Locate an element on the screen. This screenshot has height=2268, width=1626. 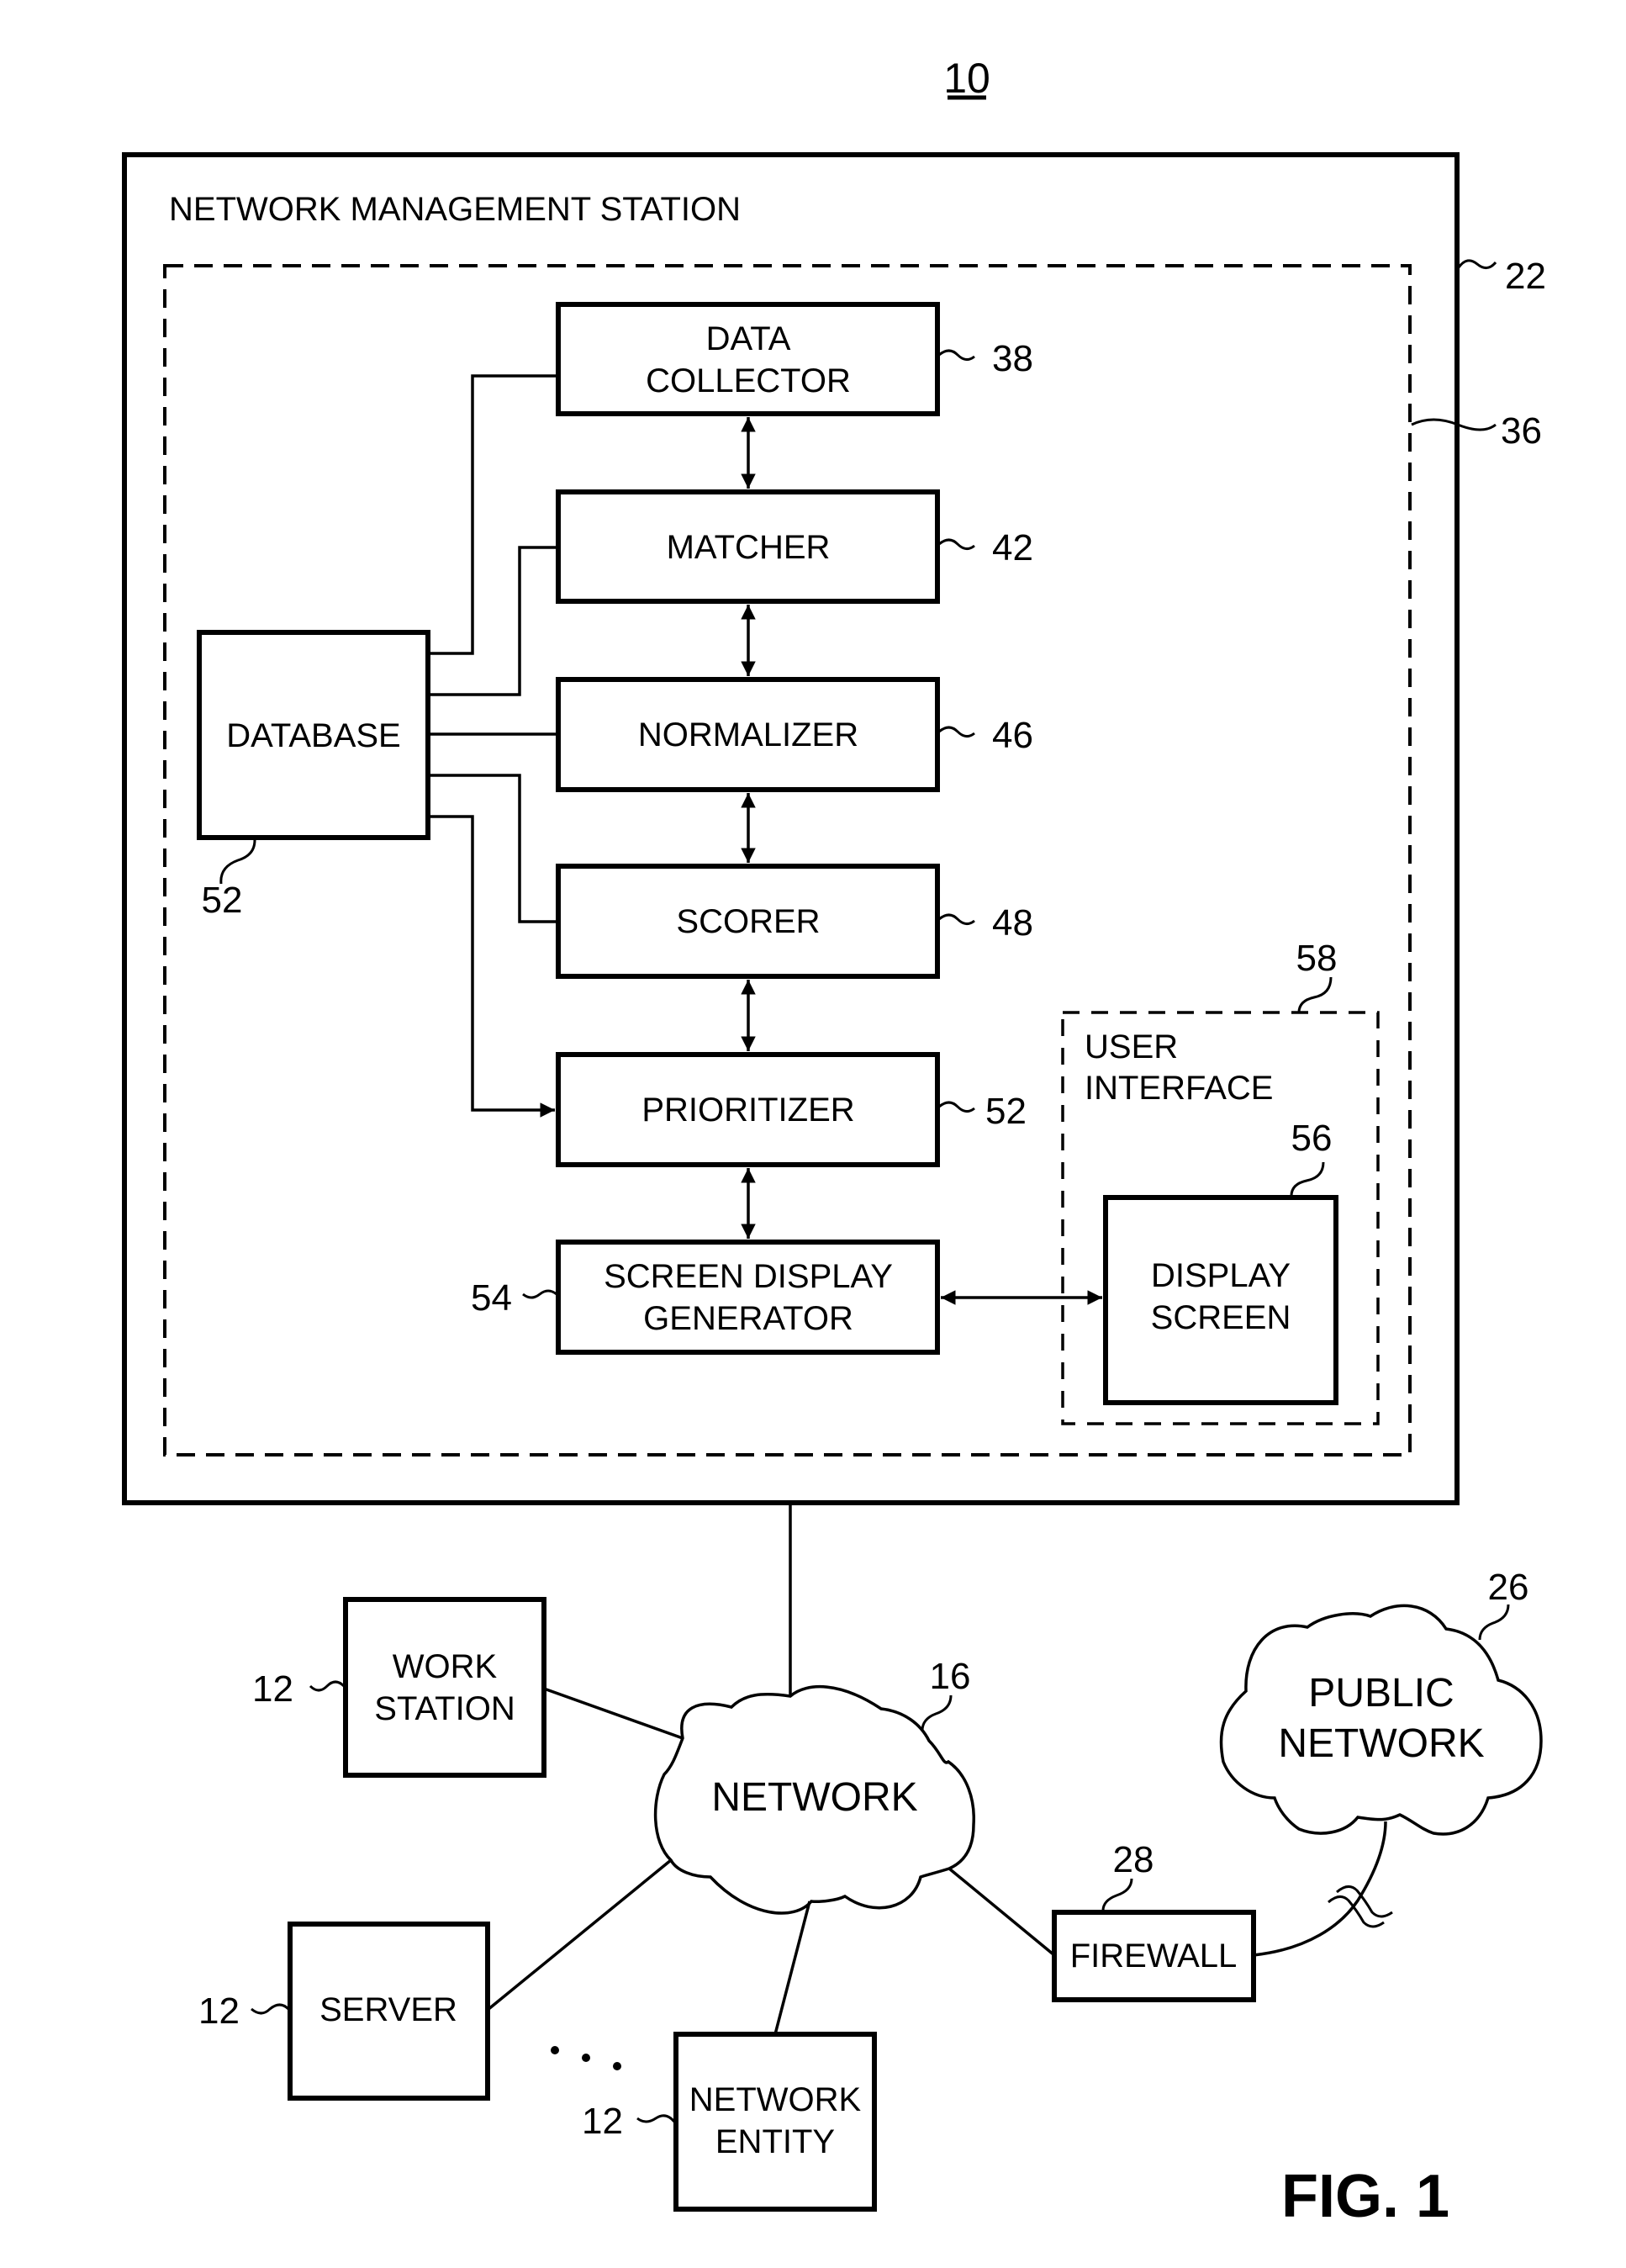
ref-42: 42 is located at coordinates (1013, 547).